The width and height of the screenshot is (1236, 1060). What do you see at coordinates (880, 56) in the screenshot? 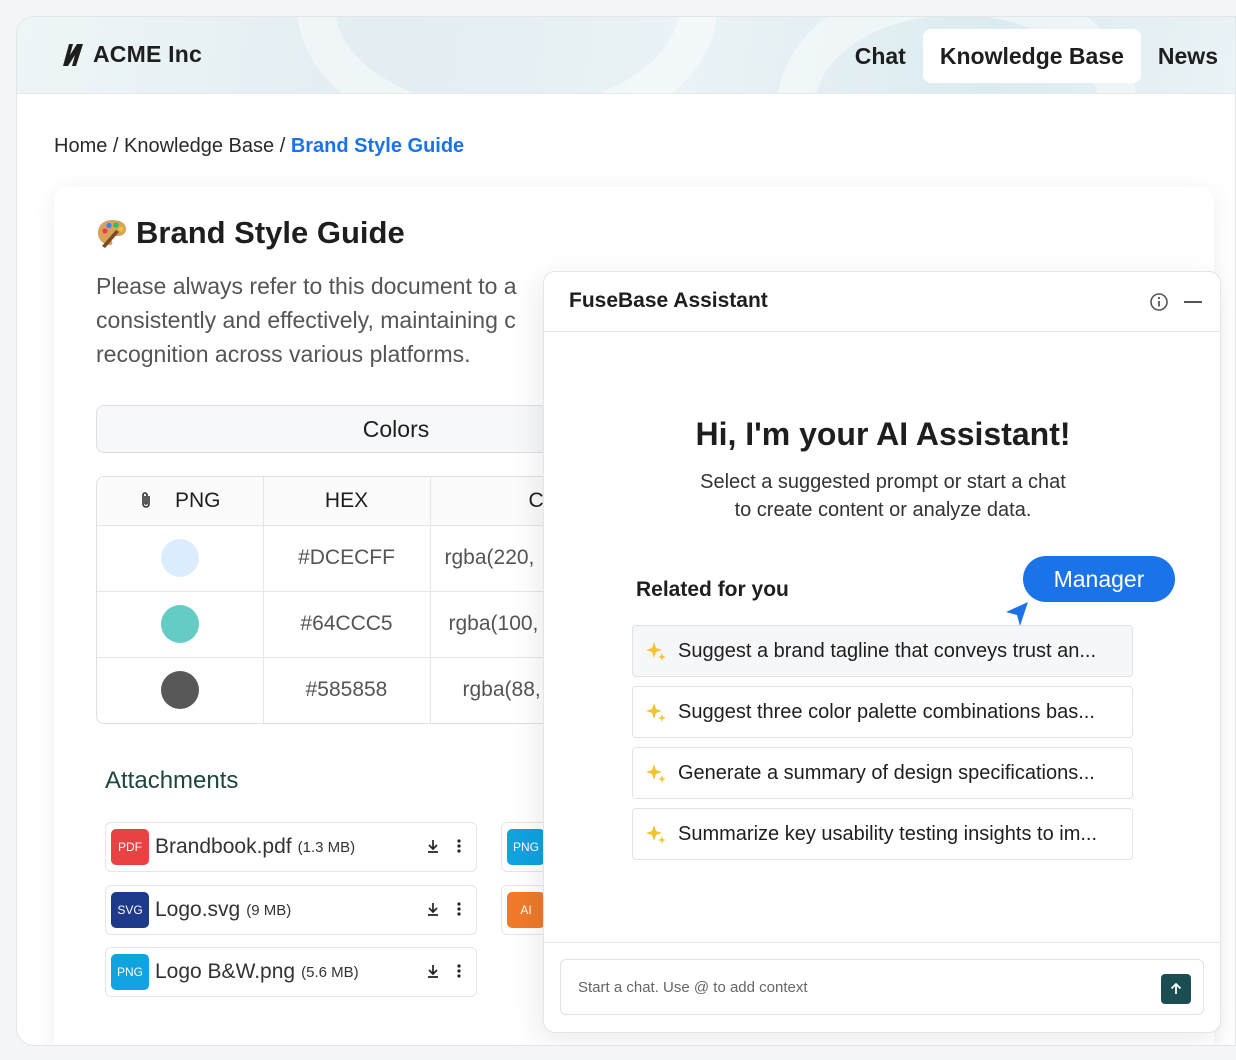
I see `nav-chat: Chat` at bounding box center [880, 56].